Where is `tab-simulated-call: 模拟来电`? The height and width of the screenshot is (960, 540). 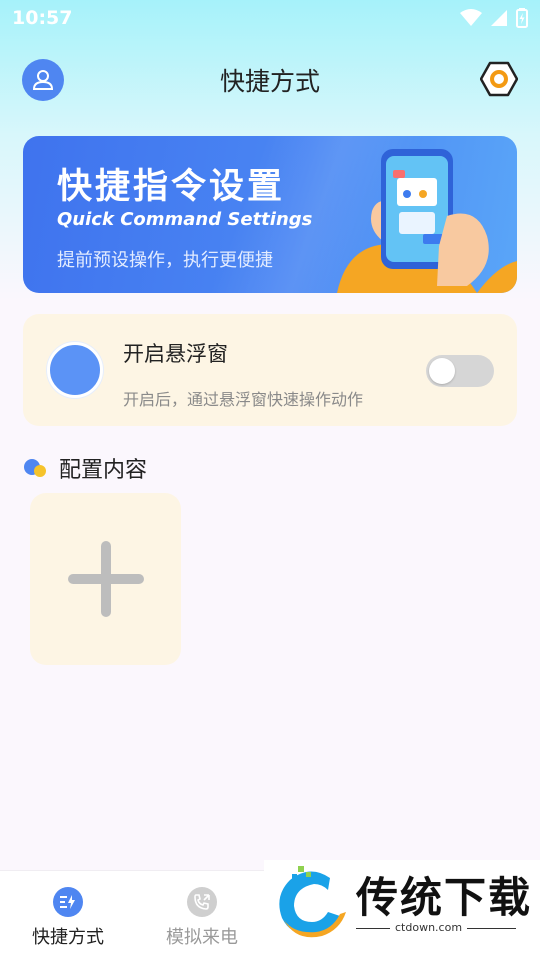 tab-simulated-call: 模拟来电 is located at coordinates (202, 915).